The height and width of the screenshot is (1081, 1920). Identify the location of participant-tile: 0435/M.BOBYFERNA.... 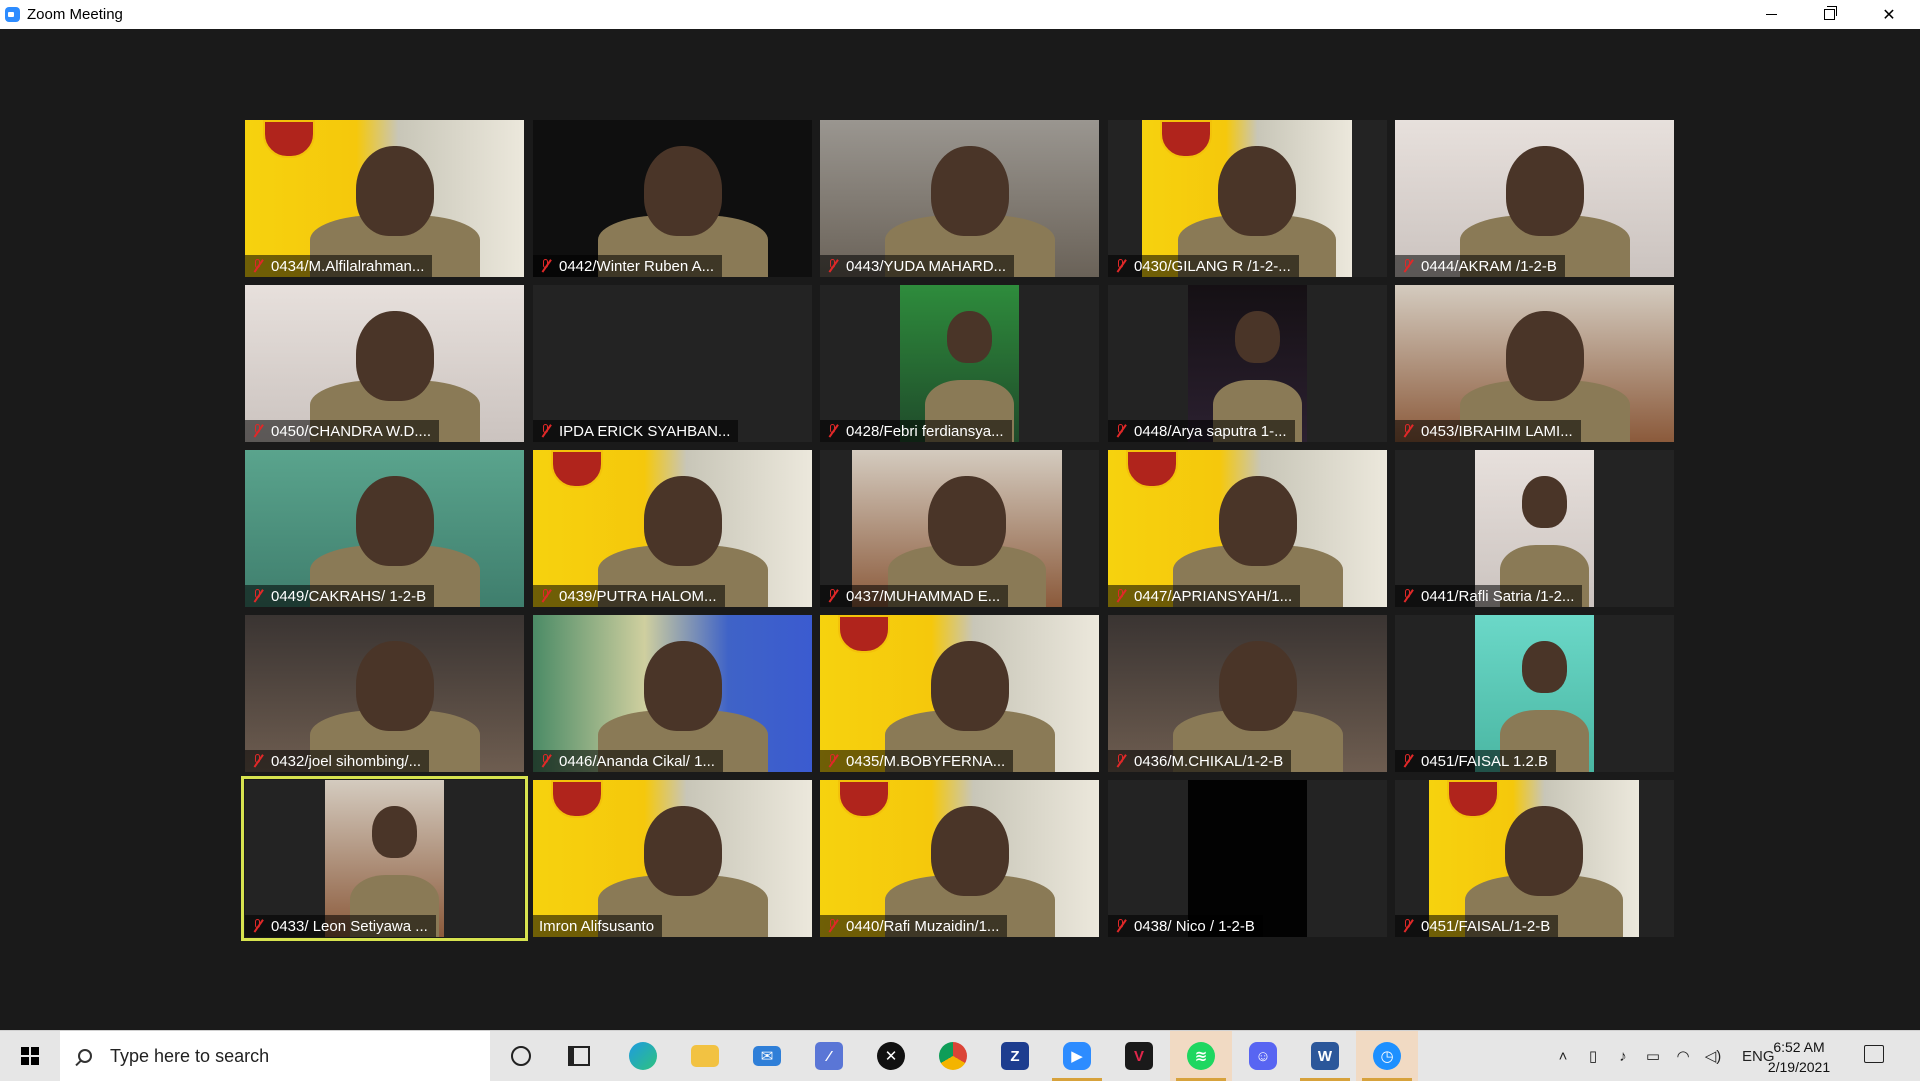
(959, 693).